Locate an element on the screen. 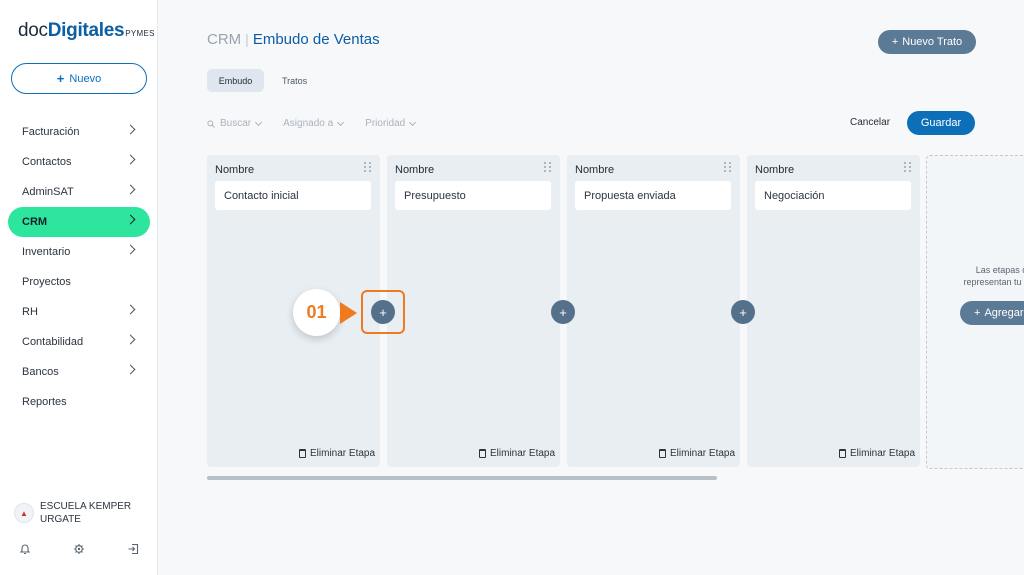  breadcrumb: CRM | Embudo de Ventas is located at coordinates (293, 39).